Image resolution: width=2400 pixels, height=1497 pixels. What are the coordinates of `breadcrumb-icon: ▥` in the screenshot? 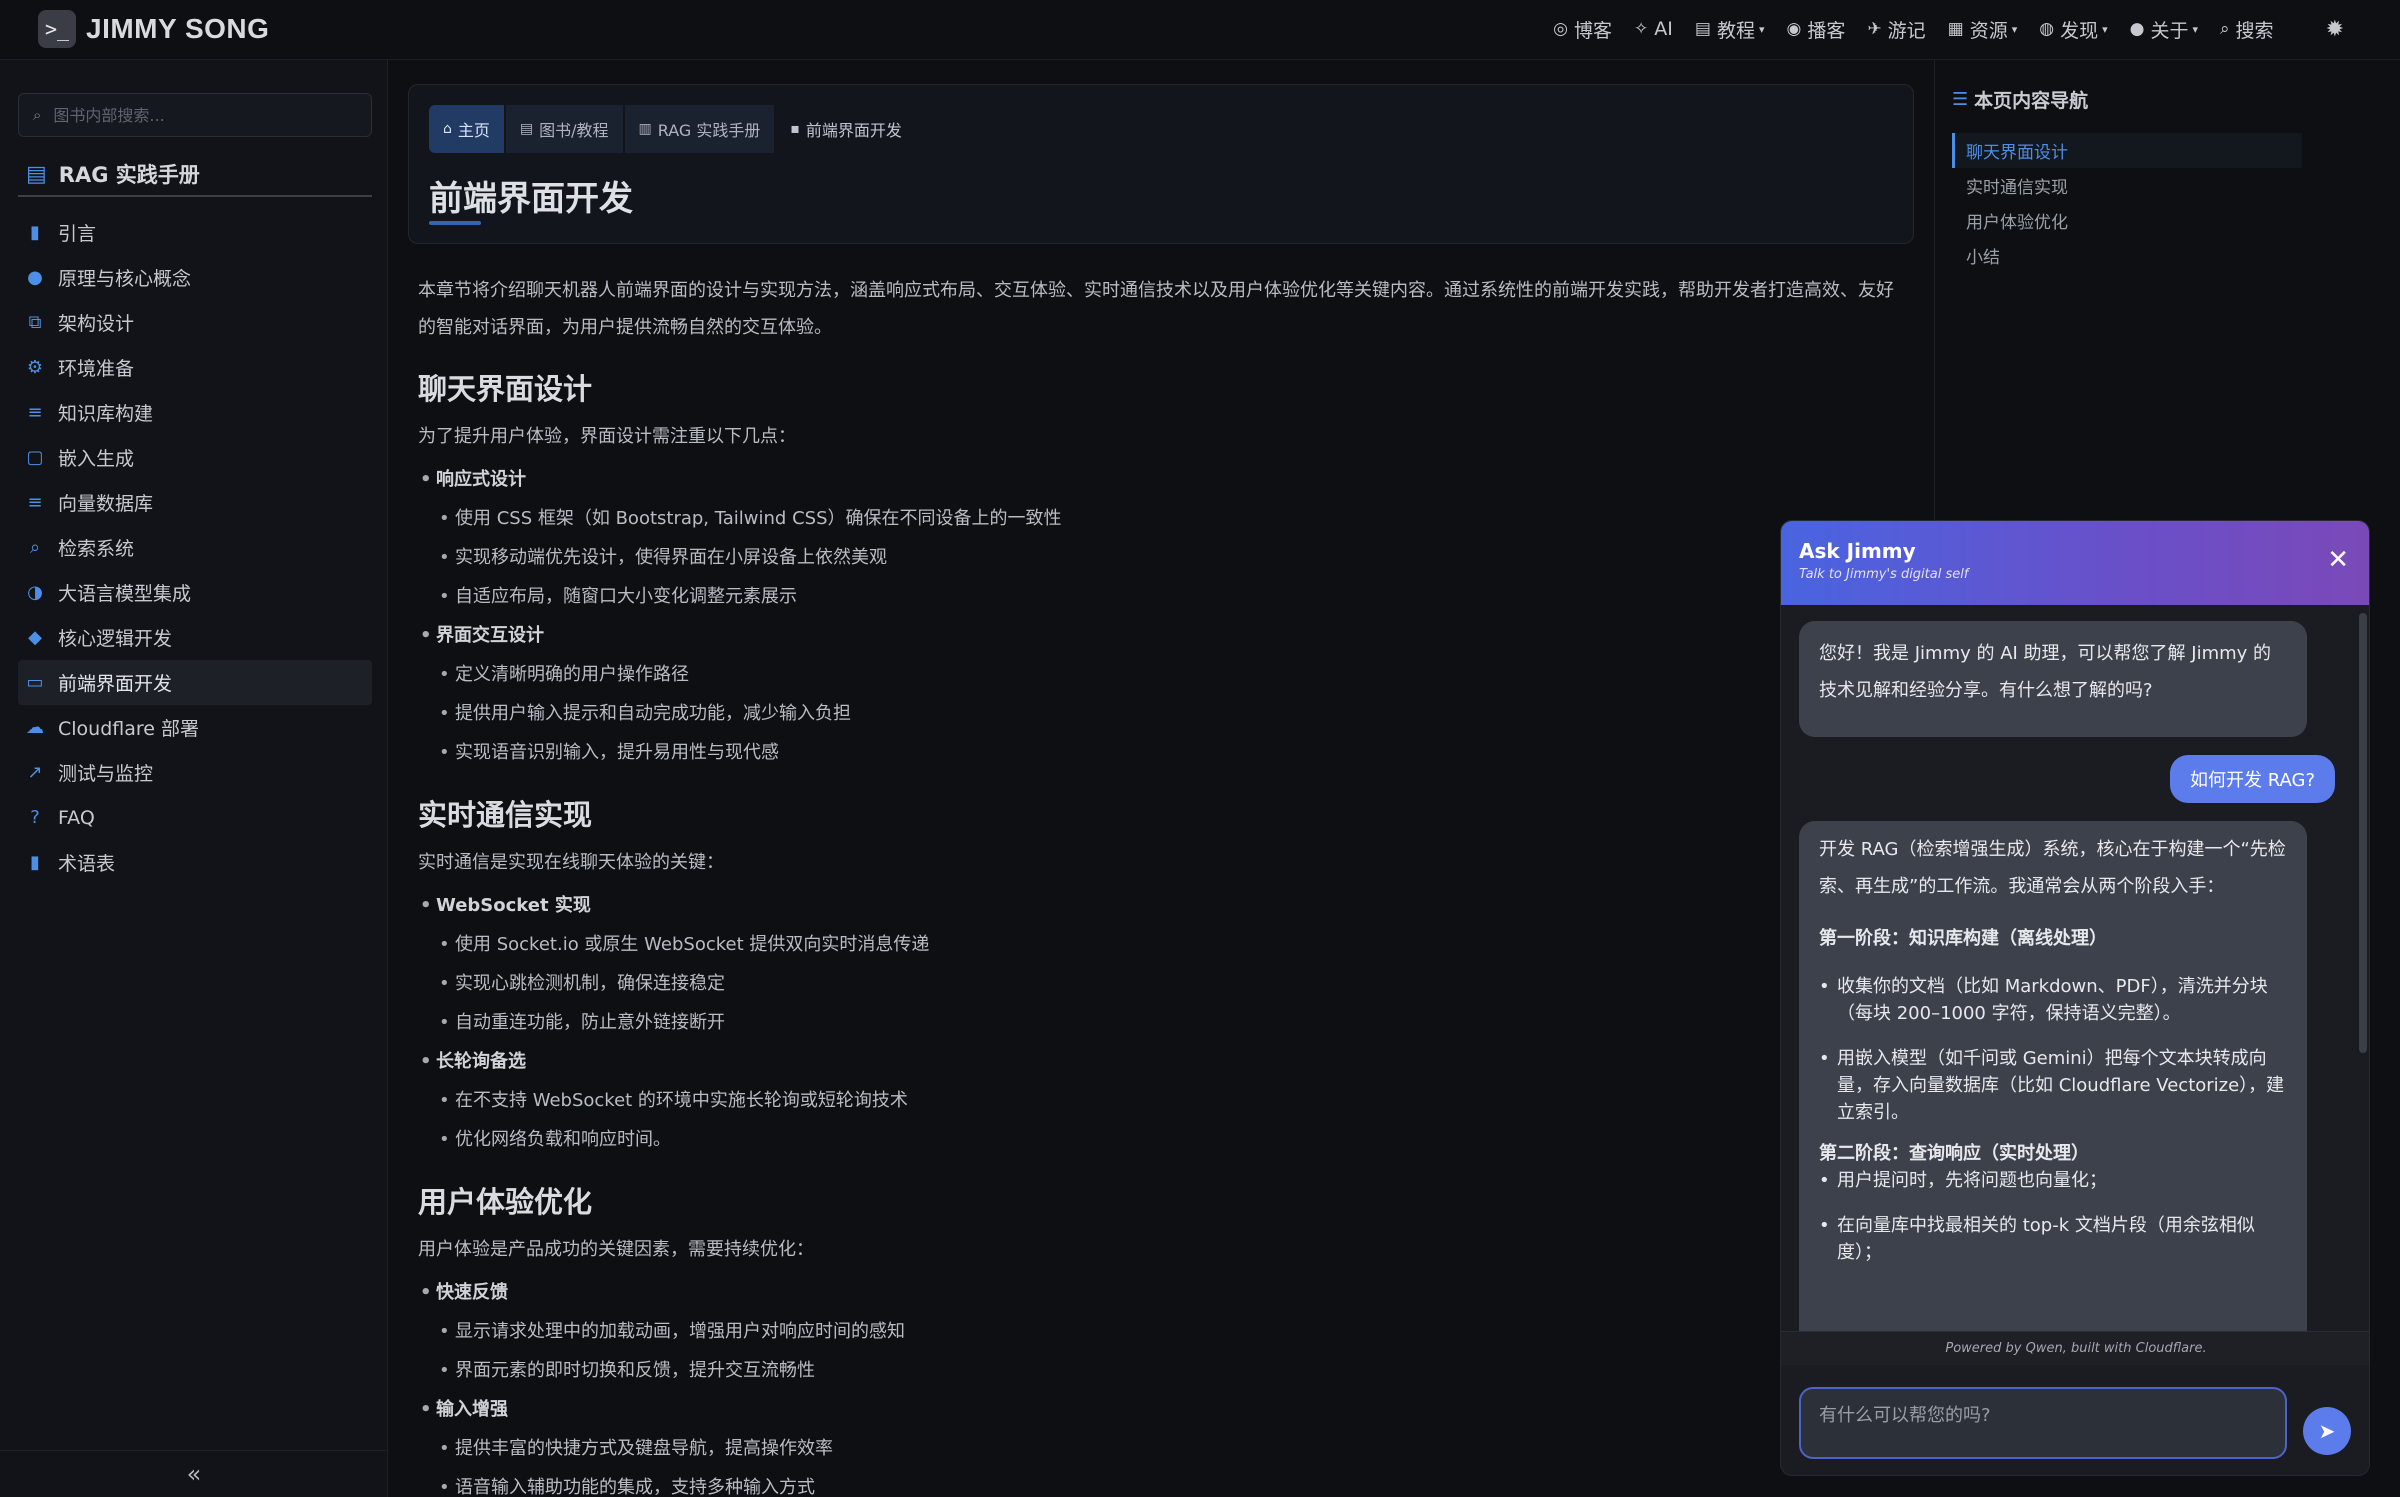 It's located at (645, 129).